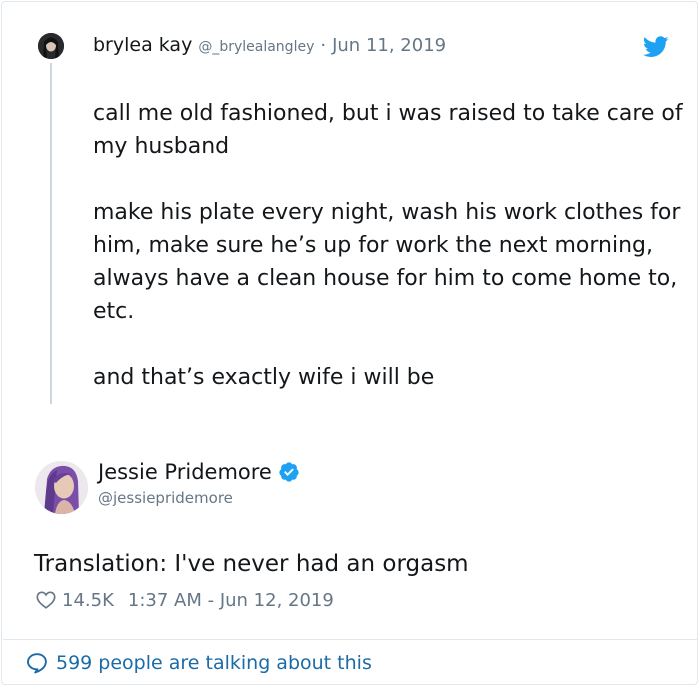  I want to click on thread-connector-line, so click(51, 233).